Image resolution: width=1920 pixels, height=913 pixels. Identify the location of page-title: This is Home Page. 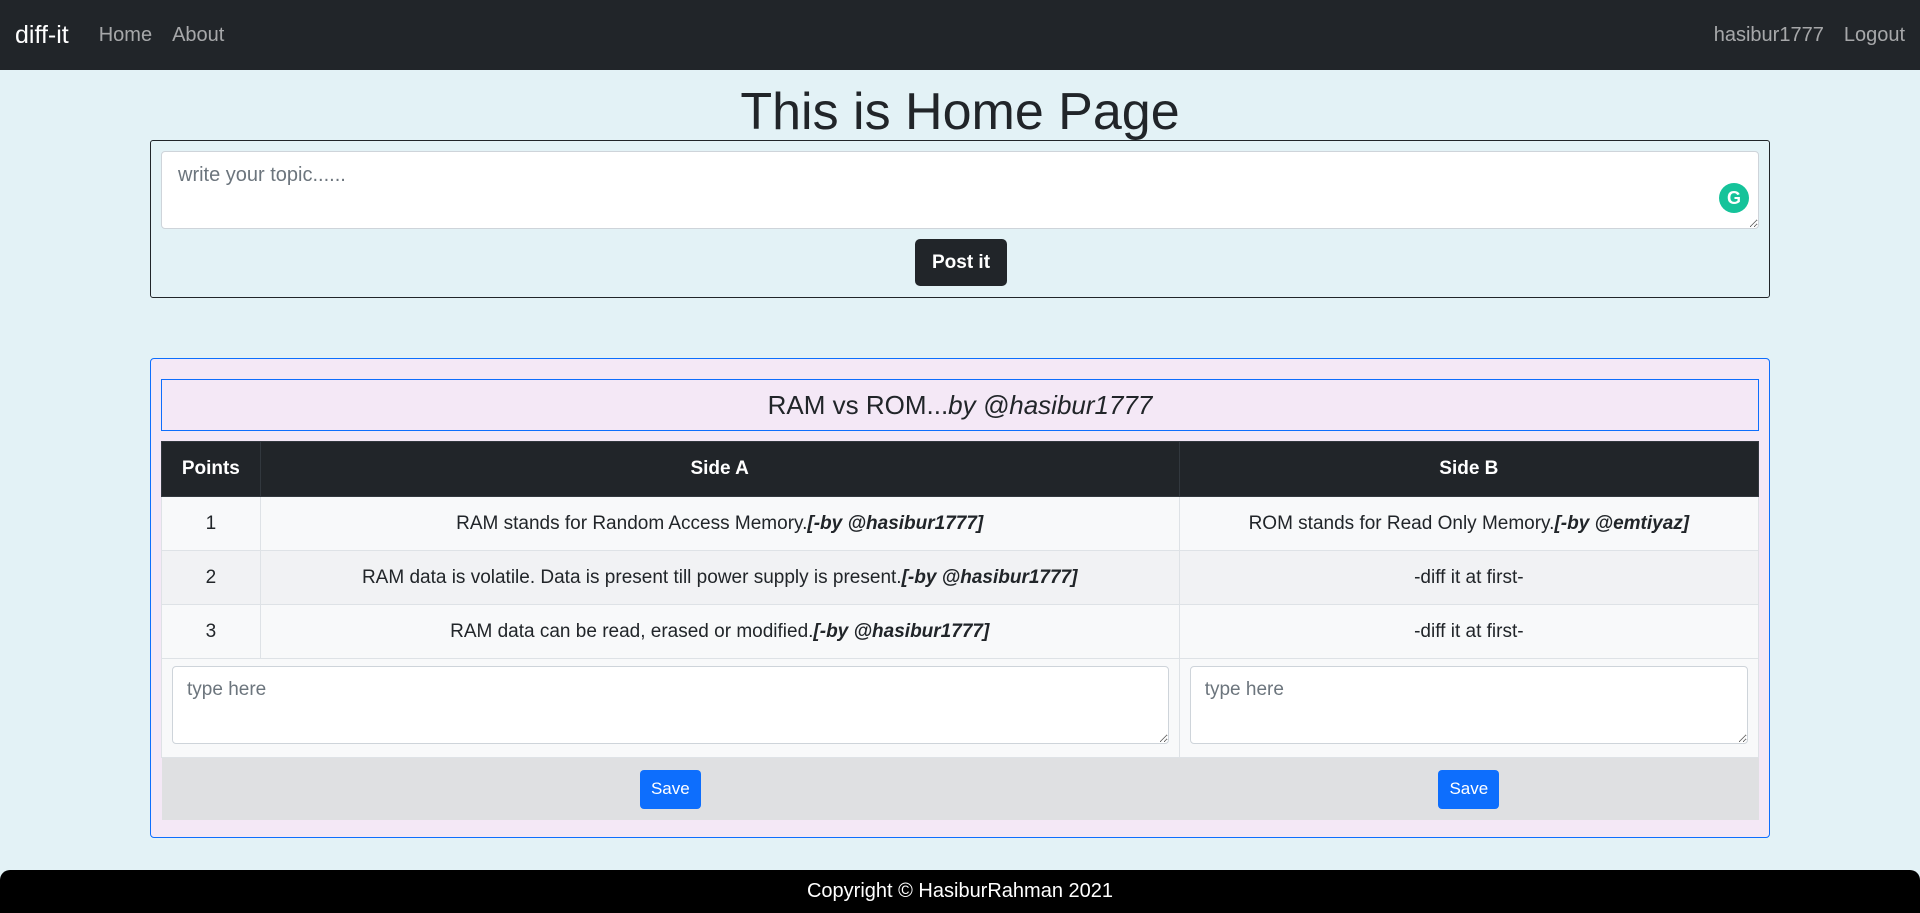
(960, 112).